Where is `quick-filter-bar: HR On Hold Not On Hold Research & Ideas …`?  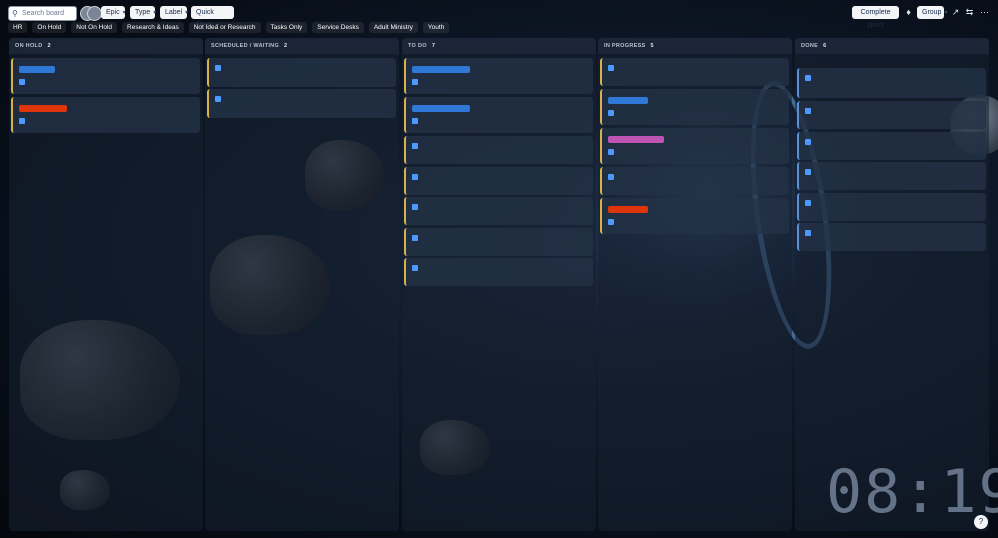 quick-filter-bar: HR On Hold Not On Hold Research & Ideas … is located at coordinates (231, 28).